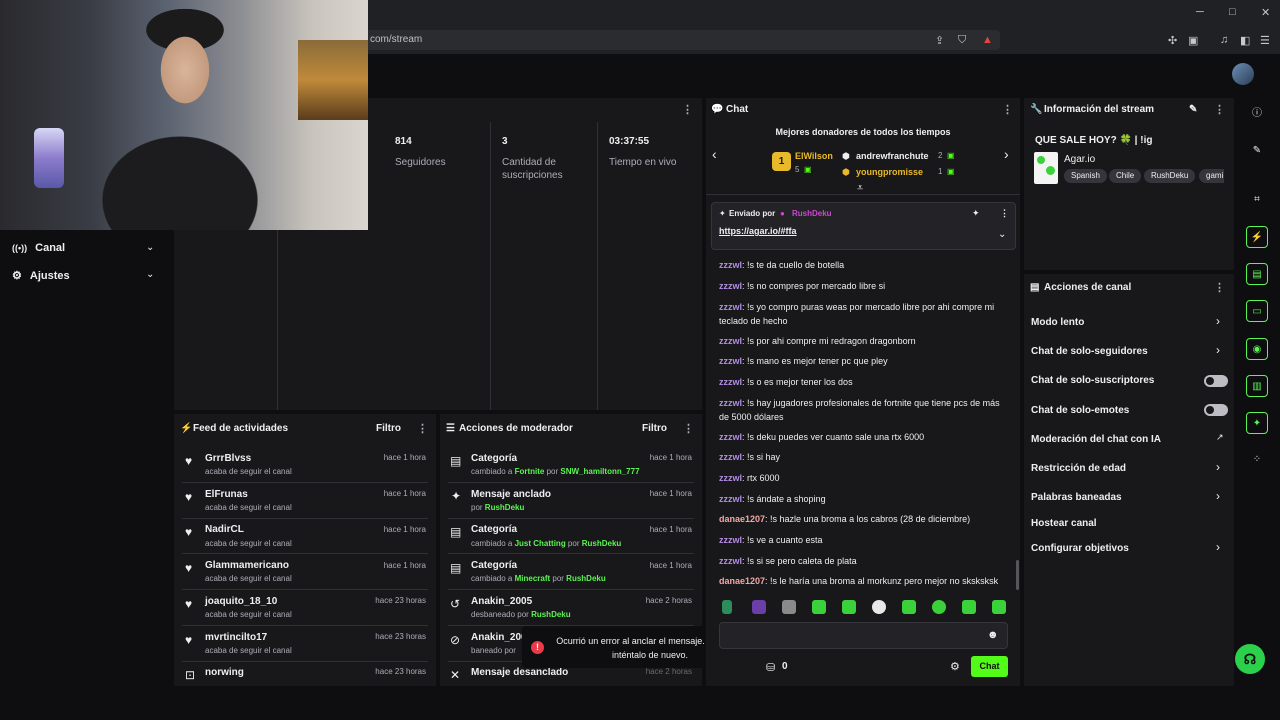 The height and width of the screenshot is (720, 1280). What do you see at coordinates (1219, 109) in the screenshot?
I see `stream-info-menu-icon: ⋮` at bounding box center [1219, 109].